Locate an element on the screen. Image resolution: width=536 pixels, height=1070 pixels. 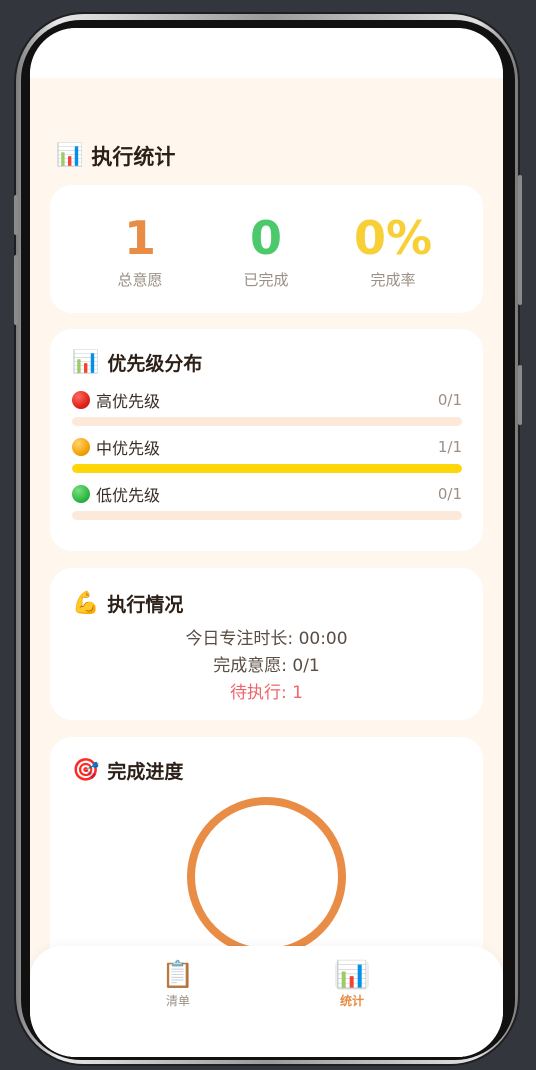
tab-list: 📋 清单 is located at coordinates (178, 984).